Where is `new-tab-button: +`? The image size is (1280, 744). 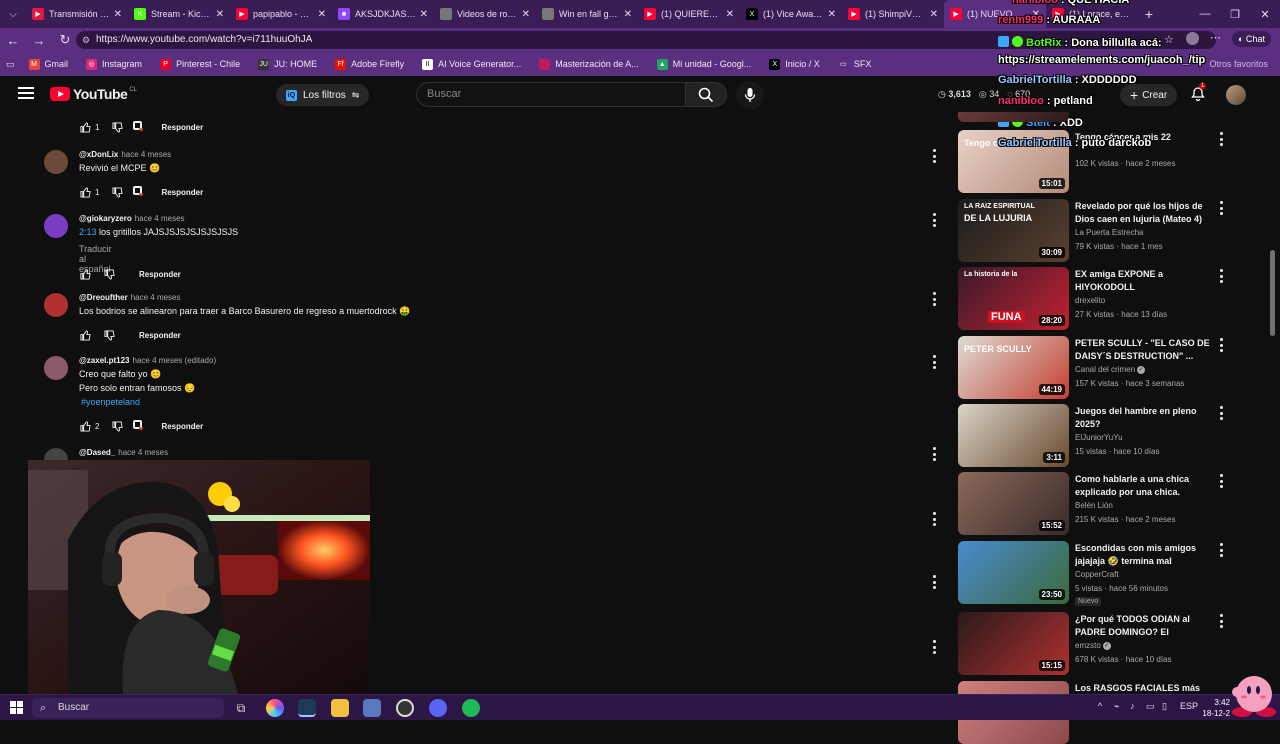 new-tab-button: + is located at coordinates (1149, 14).